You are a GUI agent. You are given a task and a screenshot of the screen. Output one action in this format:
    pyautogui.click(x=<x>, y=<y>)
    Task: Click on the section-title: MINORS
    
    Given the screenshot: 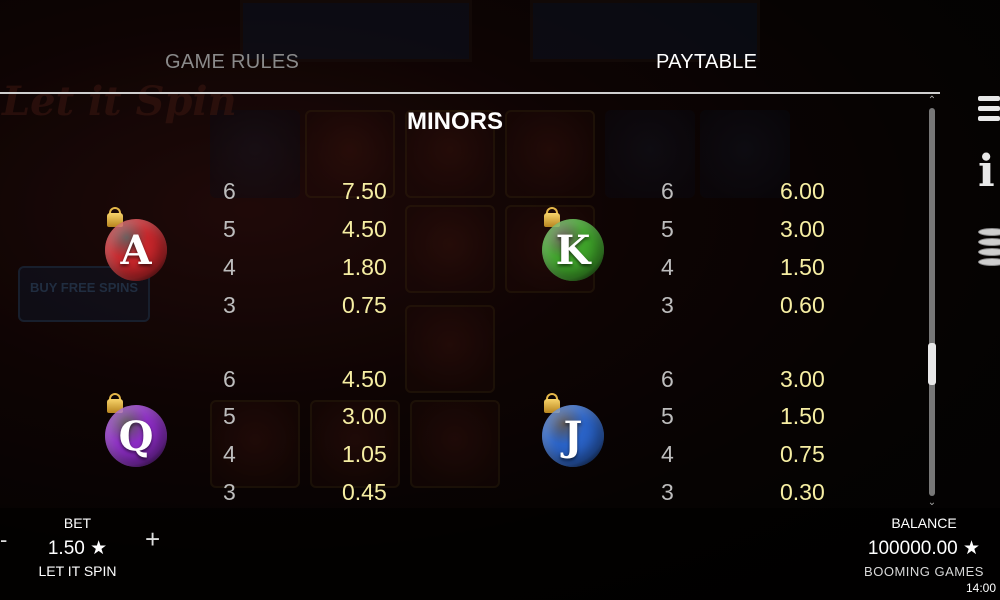 What is the action you would take?
    pyautogui.click(x=455, y=121)
    